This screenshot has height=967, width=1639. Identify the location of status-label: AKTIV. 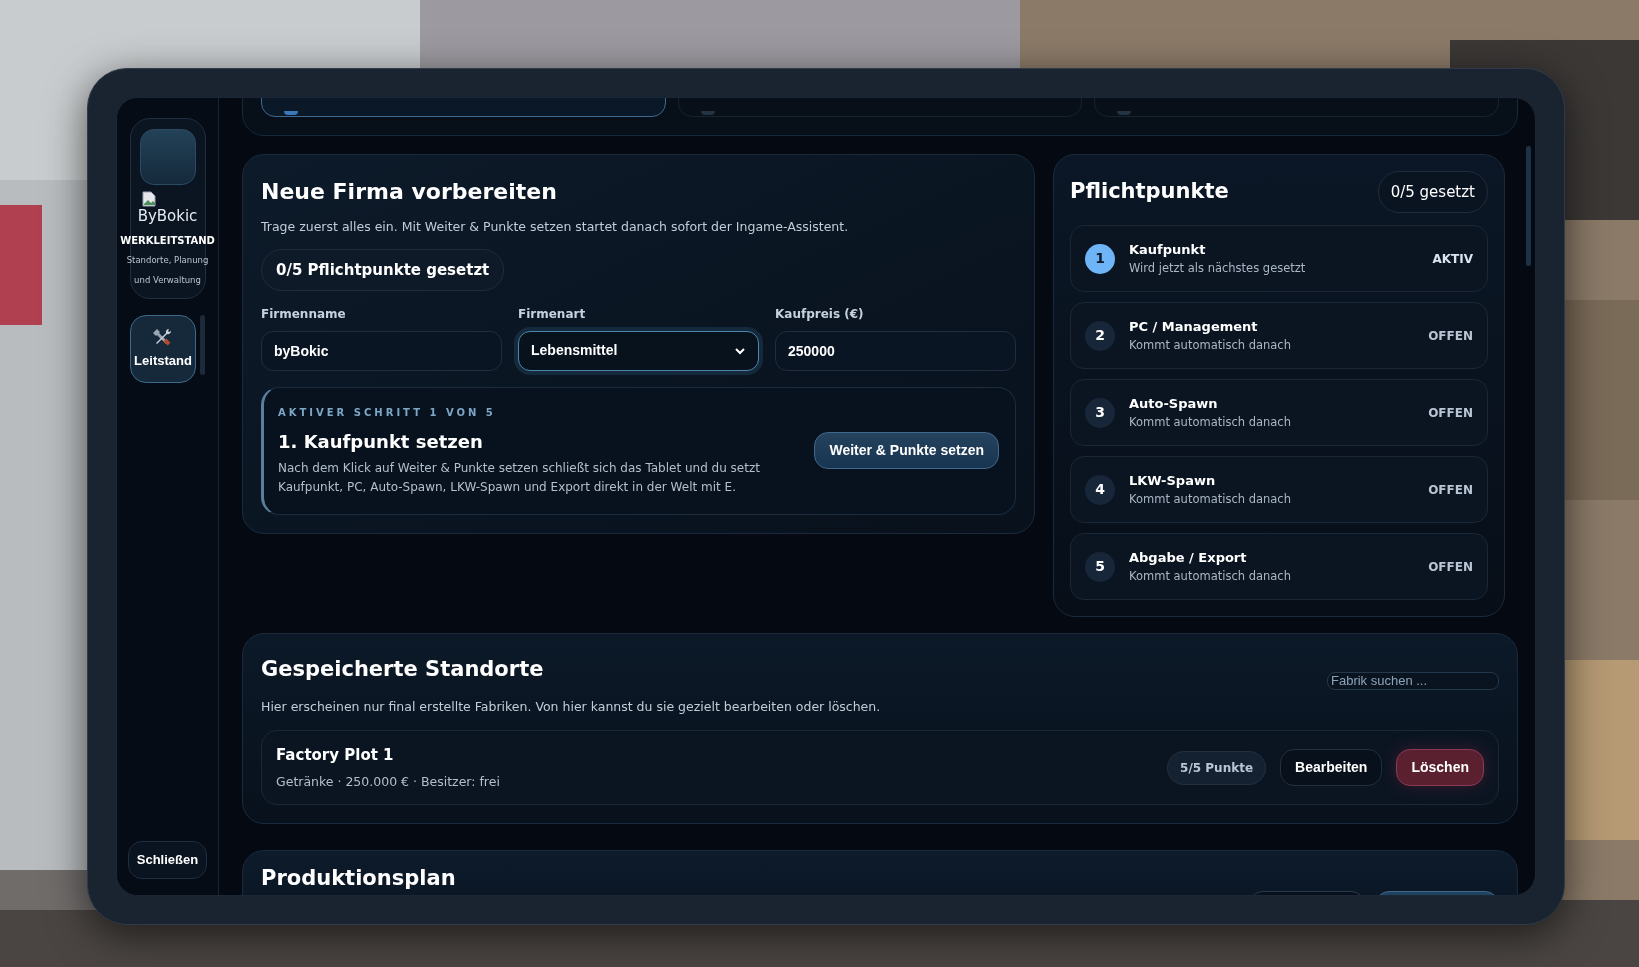
(1452, 259).